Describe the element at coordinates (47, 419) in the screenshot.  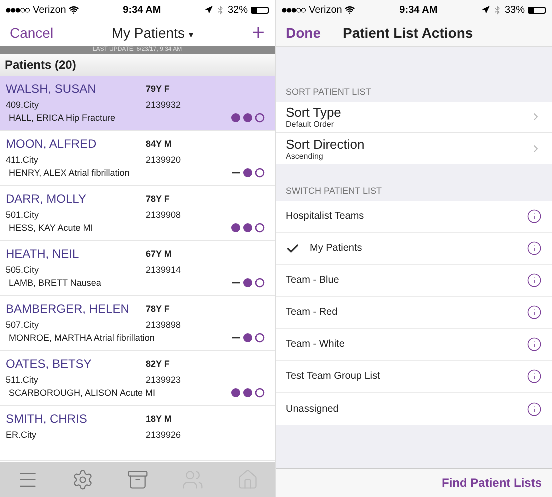
I see `patient-name: SMITH, CHRIS` at that location.